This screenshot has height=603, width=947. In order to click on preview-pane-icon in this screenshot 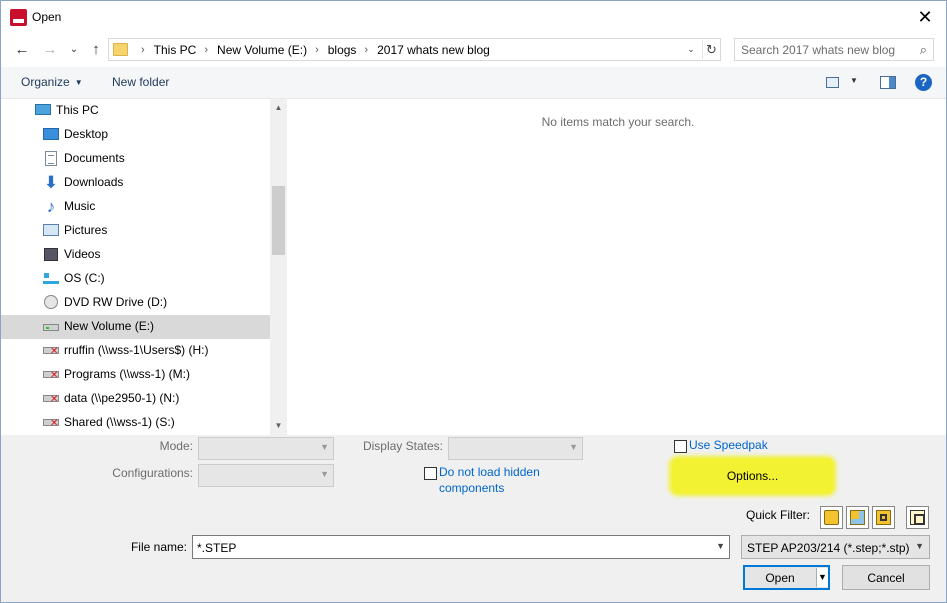, I will do `click(888, 82)`.